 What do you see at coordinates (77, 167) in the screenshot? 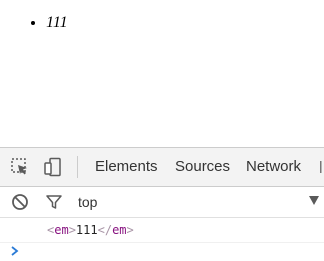
I see `toolbar-separator` at bounding box center [77, 167].